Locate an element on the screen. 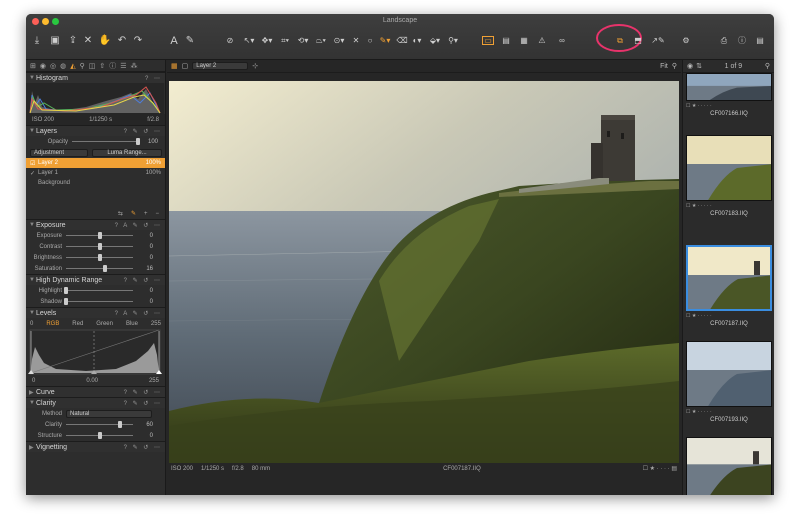 Image resolution: width=800 pixels, height=529 pixels. circle-icon: ○ is located at coordinates (370, 41).